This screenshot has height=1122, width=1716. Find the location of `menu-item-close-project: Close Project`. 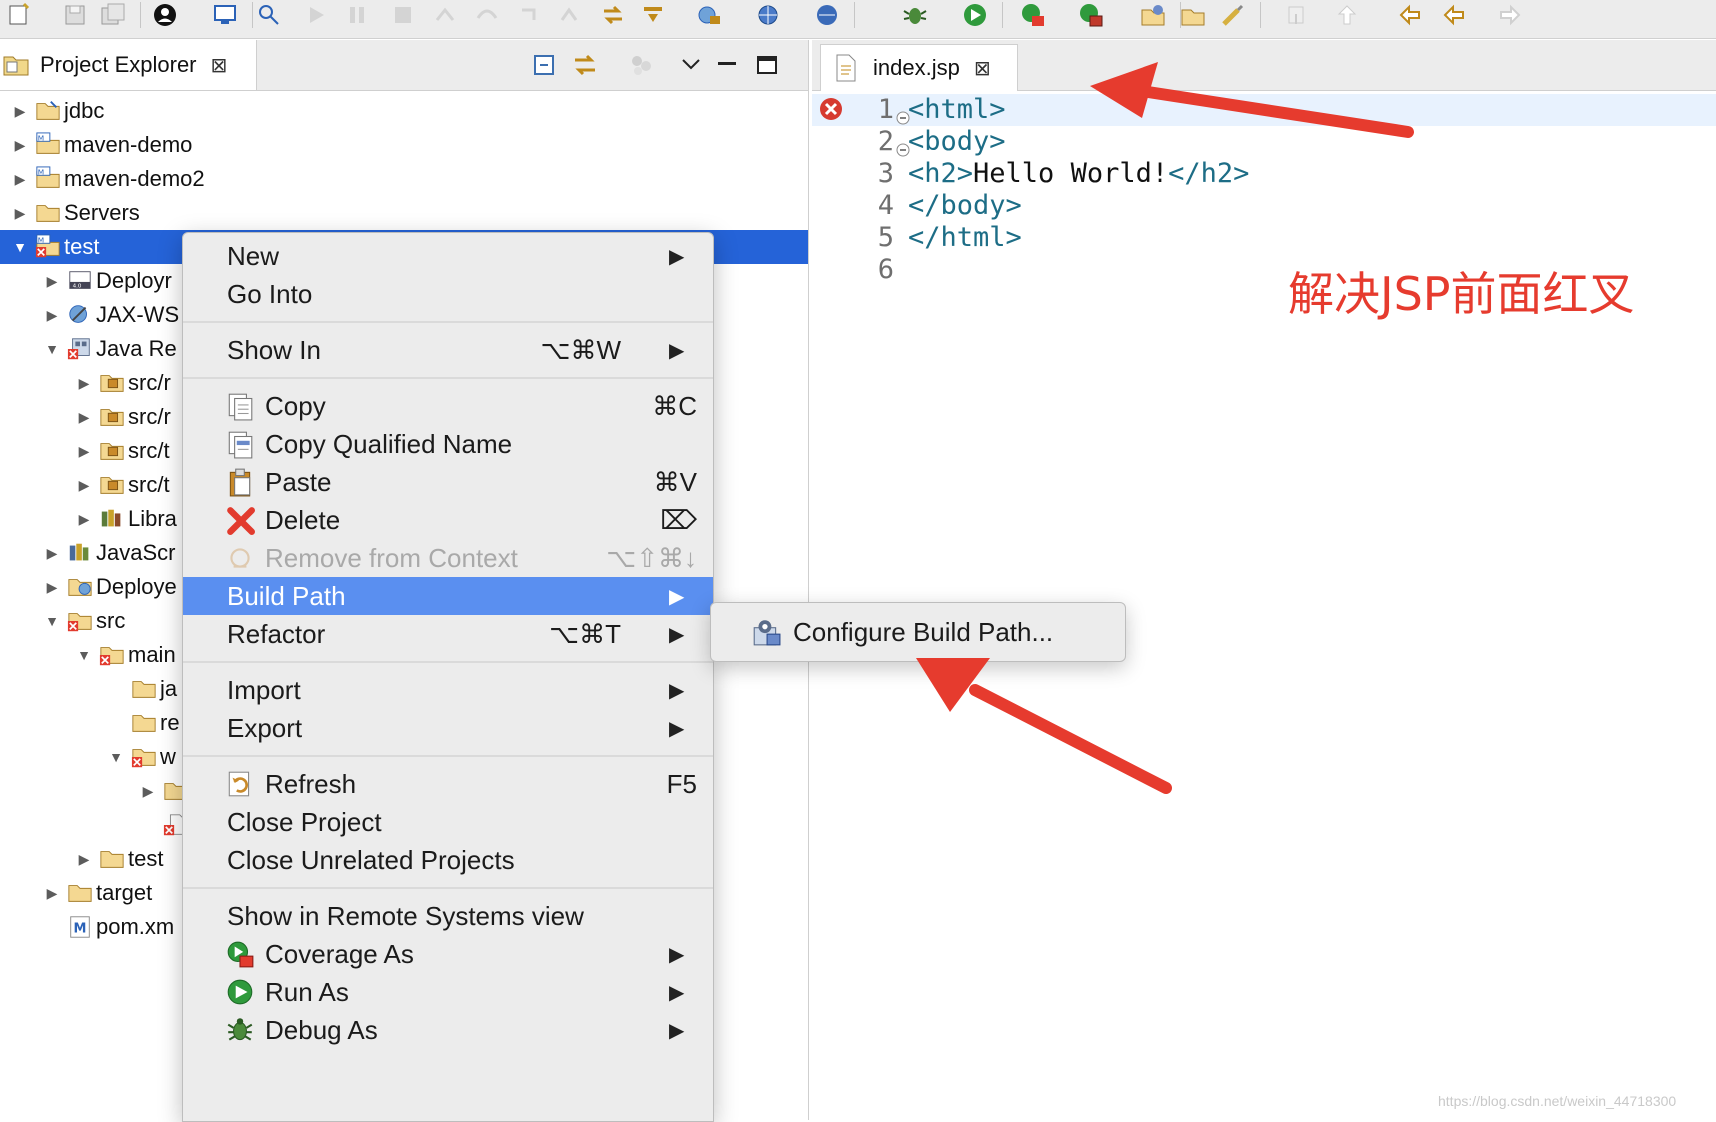

menu-item-close-project: Close Project is located at coordinates (448, 822).